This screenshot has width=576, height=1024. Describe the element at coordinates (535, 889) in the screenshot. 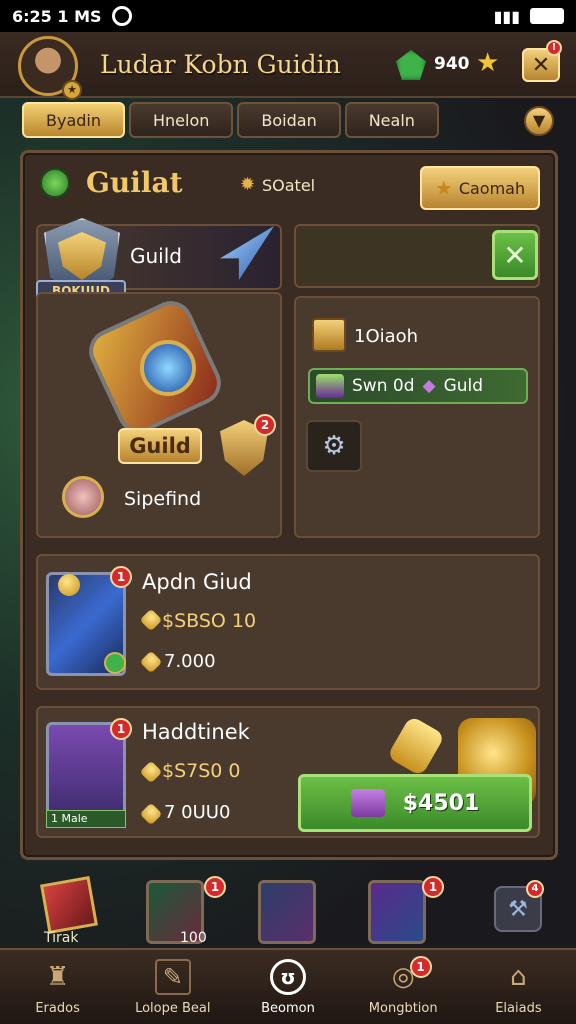

I see `card-badge: 4` at that location.